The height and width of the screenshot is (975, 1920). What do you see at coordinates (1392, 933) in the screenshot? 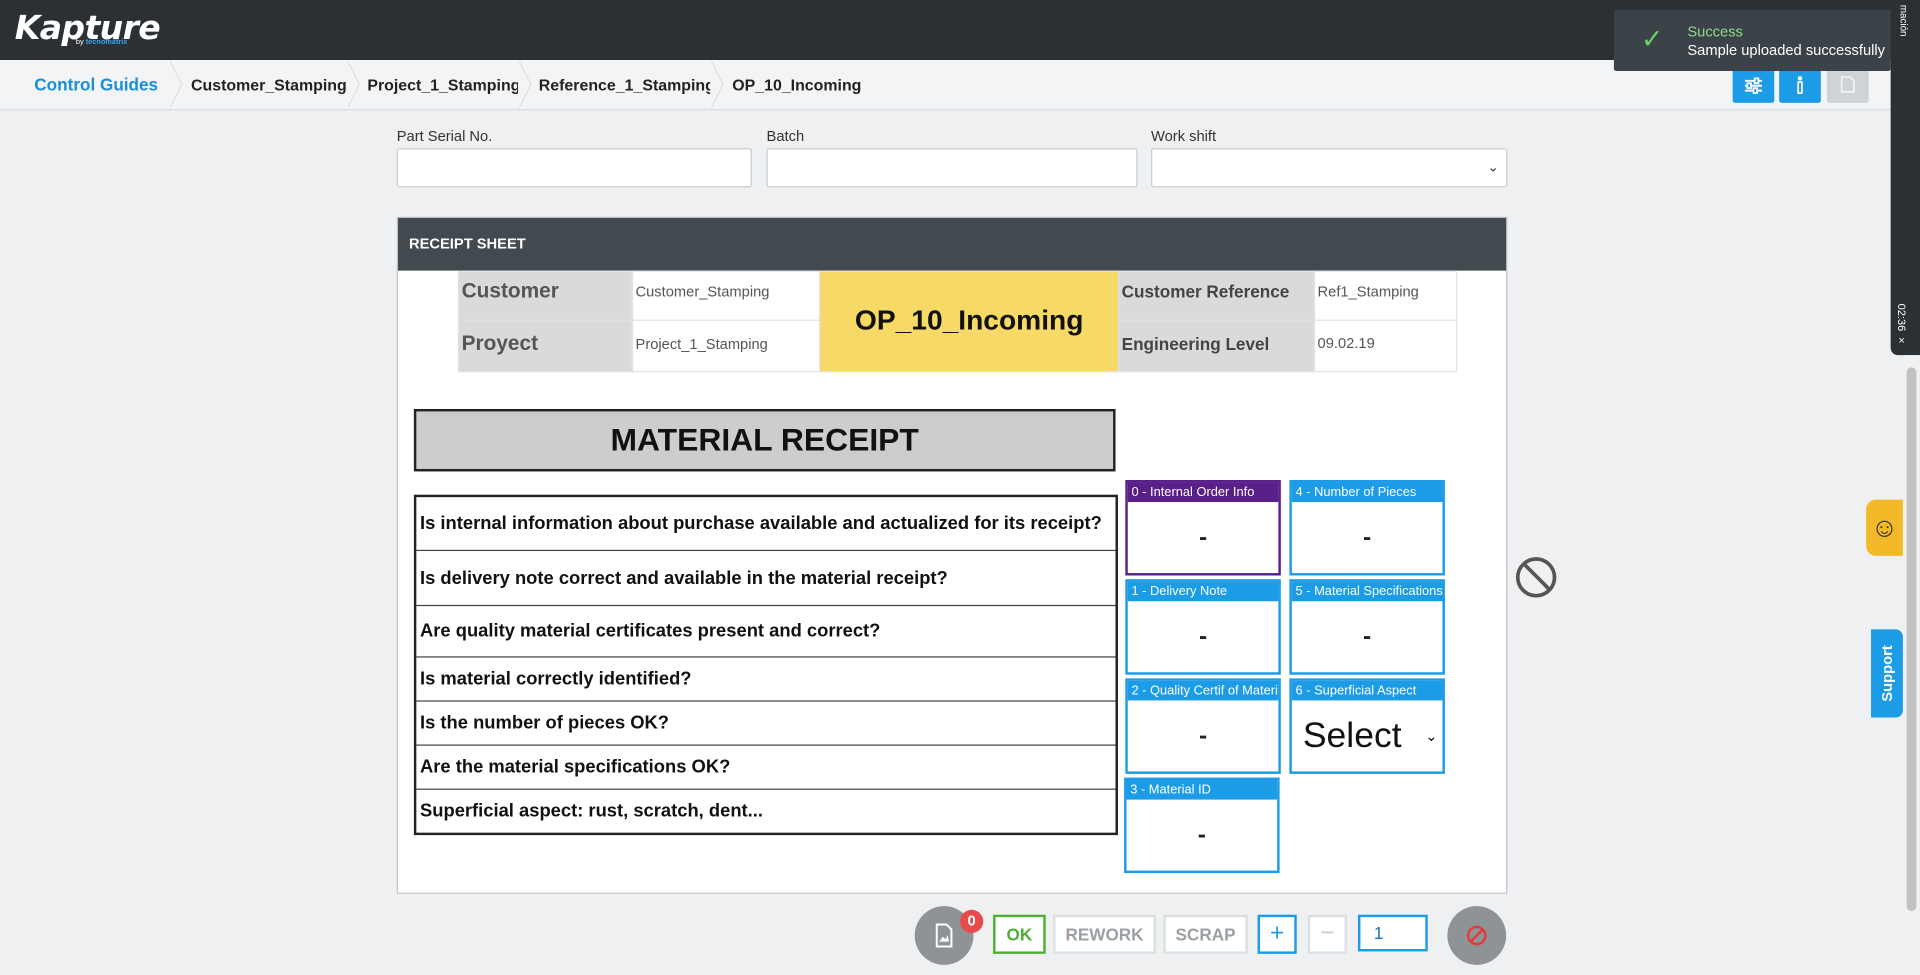
I see `quantity-input: 1` at bounding box center [1392, 933].